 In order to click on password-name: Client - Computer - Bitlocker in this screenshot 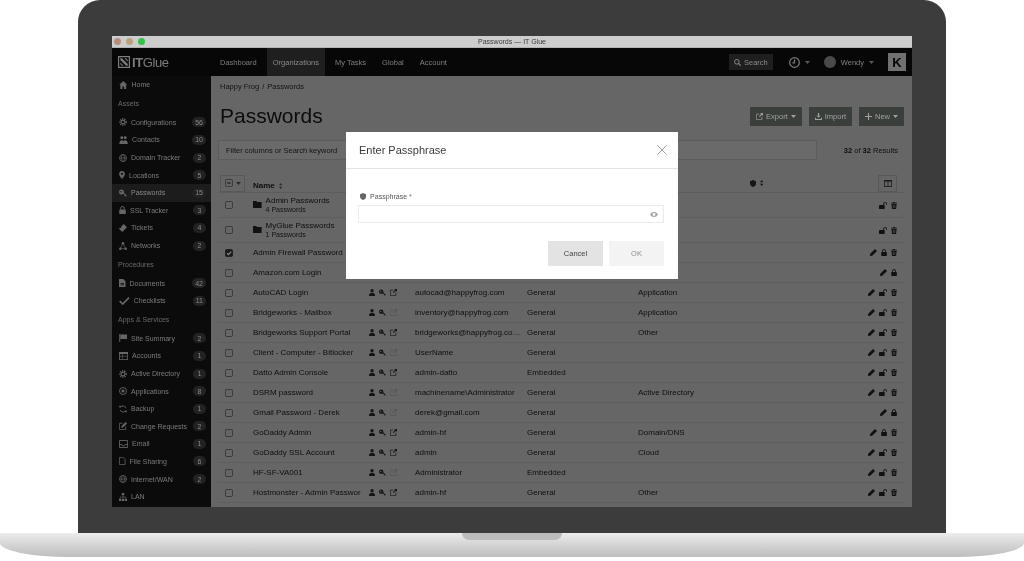, I will do `click(303, 352)`.